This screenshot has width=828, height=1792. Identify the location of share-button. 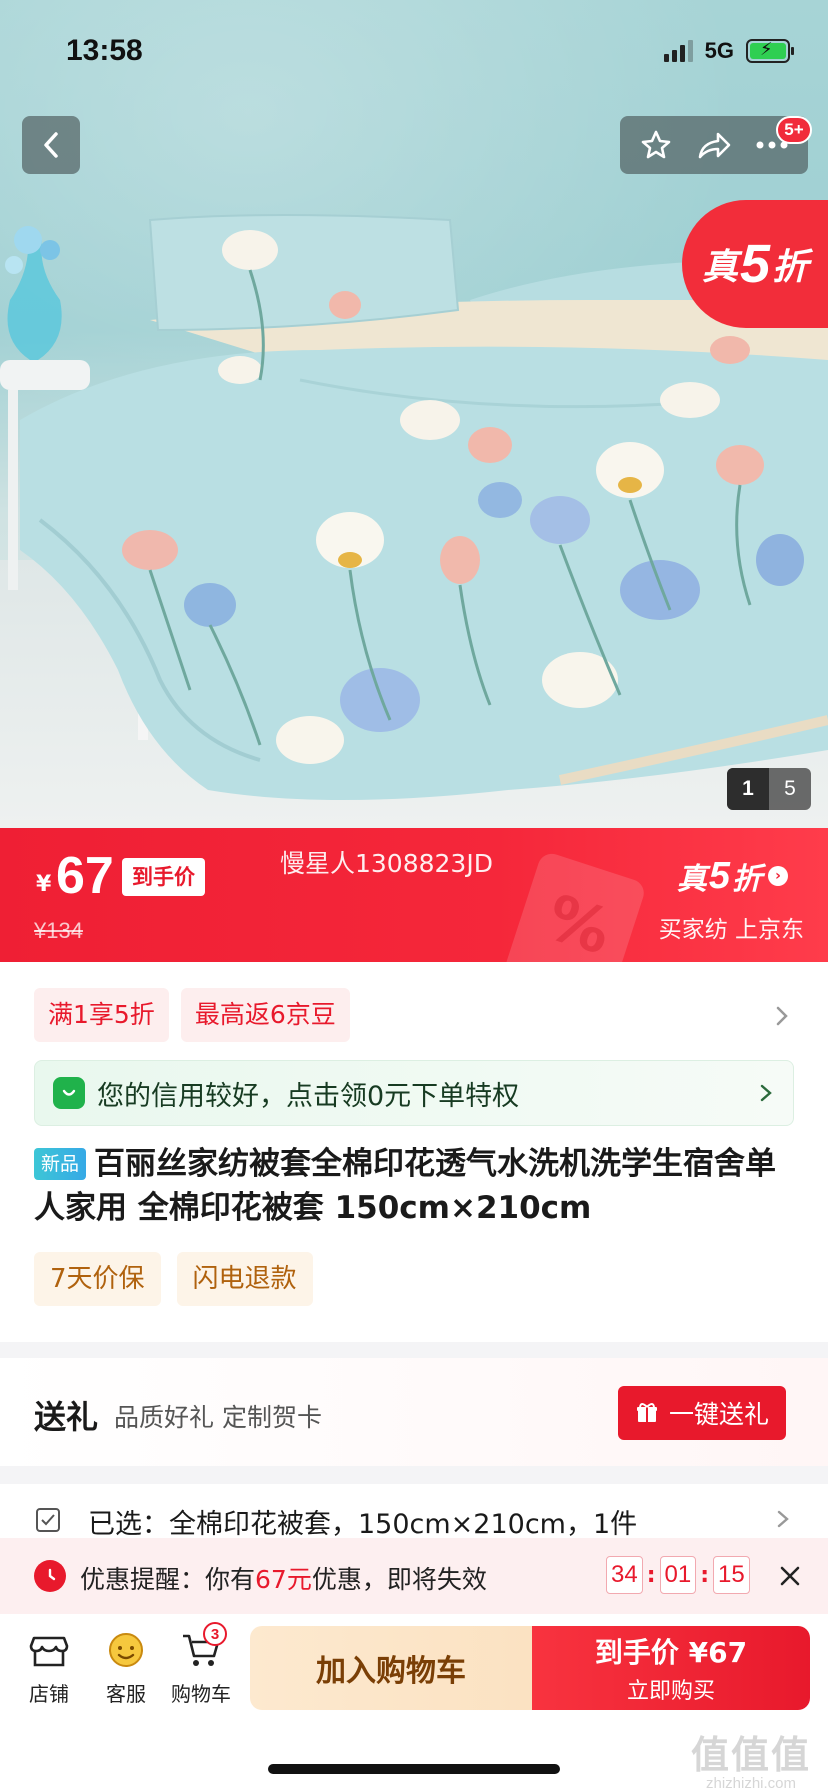
(714, 145).